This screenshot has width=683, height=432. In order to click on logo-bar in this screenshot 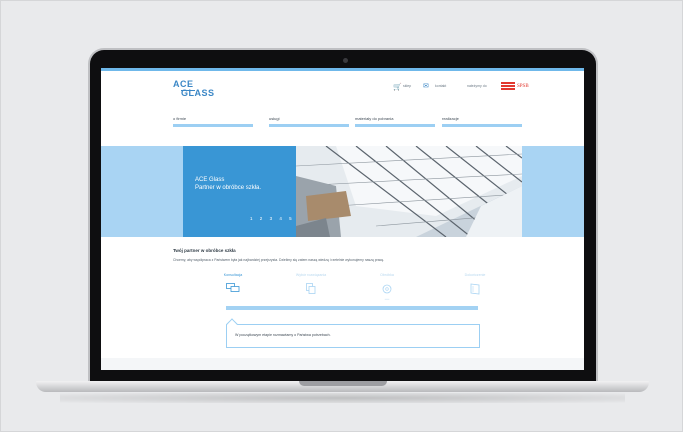, I will do `click(188, 90)`.